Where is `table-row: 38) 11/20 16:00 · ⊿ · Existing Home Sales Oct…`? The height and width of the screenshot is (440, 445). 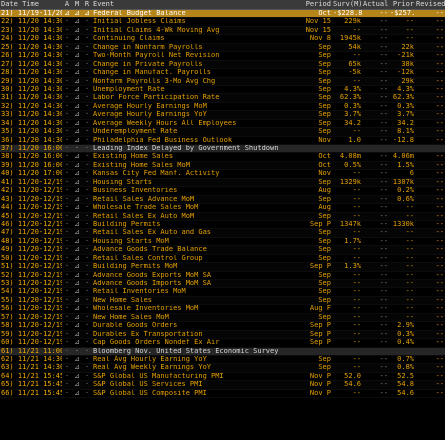
table-row: 38) 11/20 16:00 · ⊿ · Existing Home Sales Oct… is located at coordinates (222, 157).